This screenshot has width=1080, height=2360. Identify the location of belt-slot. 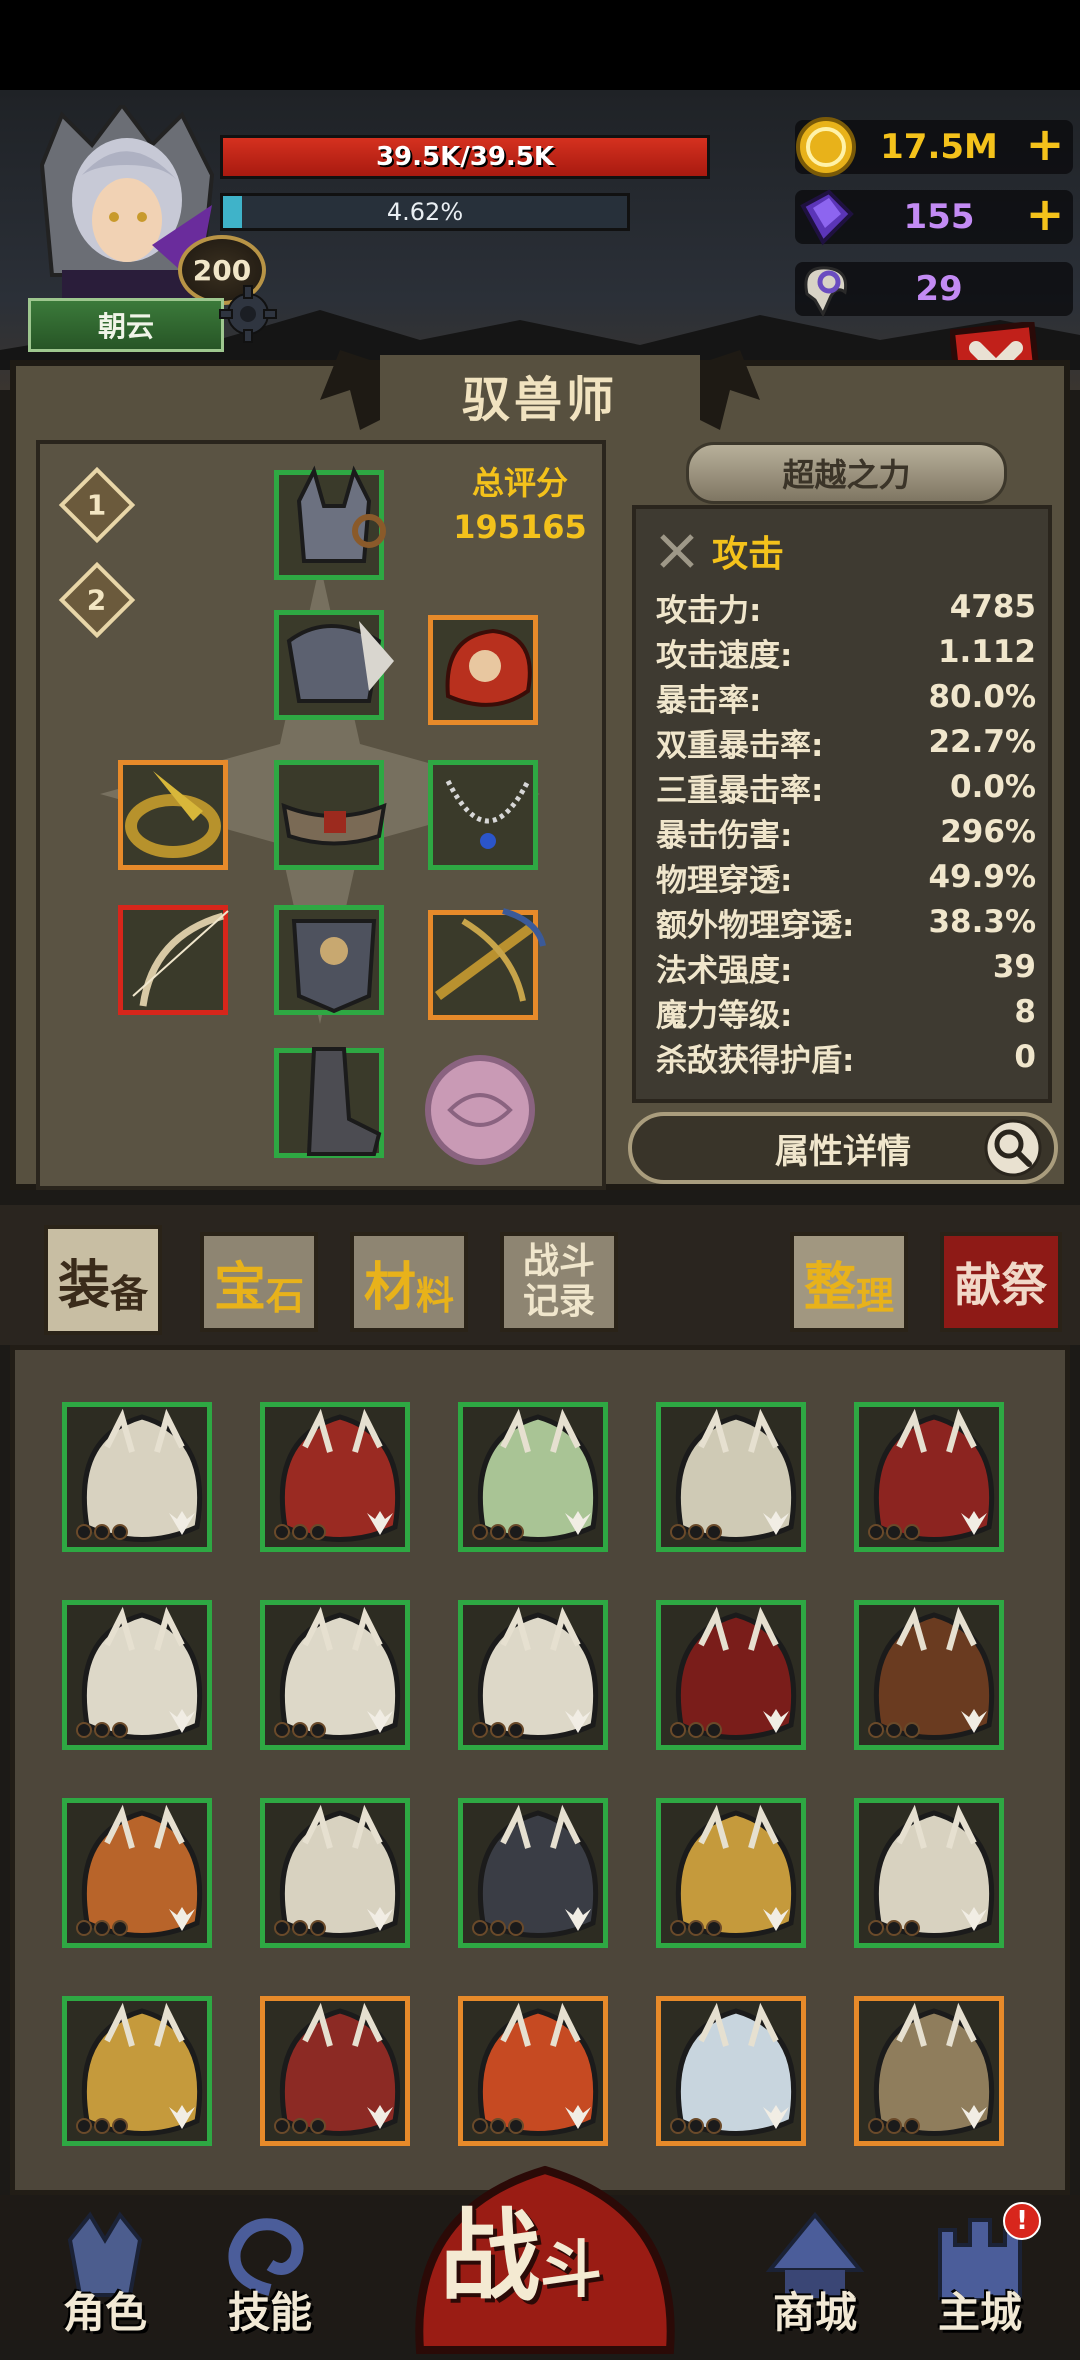
(330, 815).